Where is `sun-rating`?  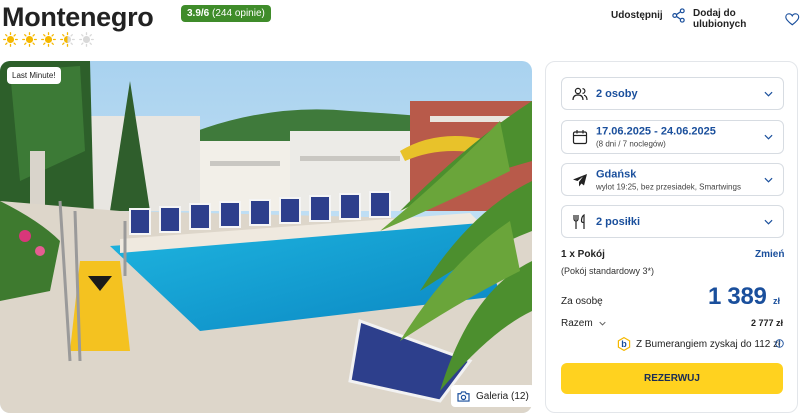
sun-rating is located at coordinates (48, 39).